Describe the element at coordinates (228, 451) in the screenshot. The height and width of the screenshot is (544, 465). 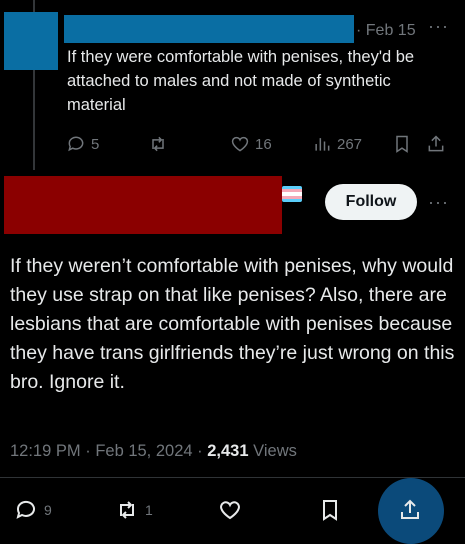
I see `view-count: 2,431` at that location.